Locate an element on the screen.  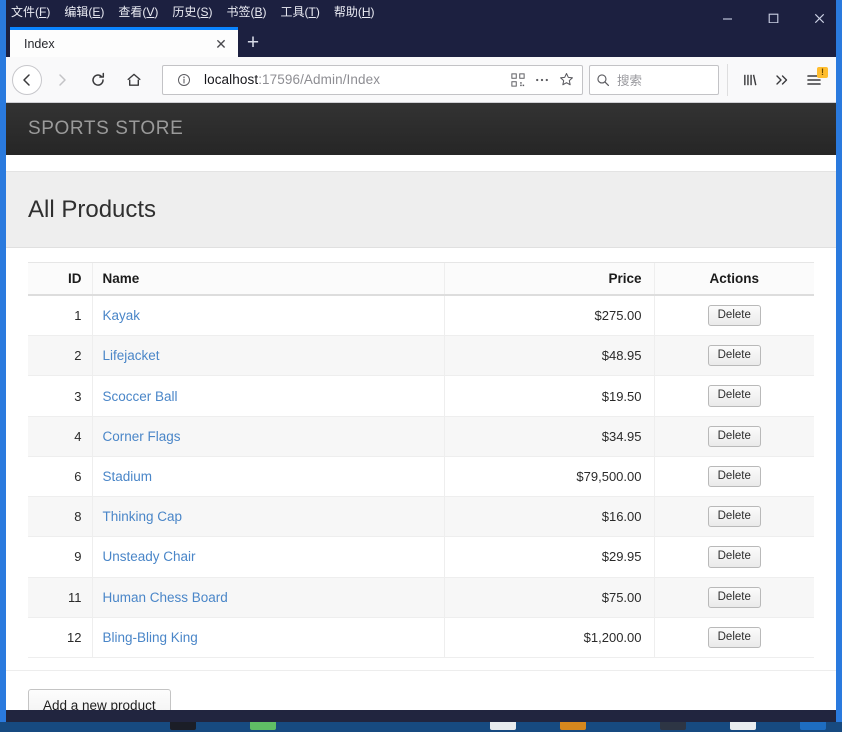
cell-price: $79,500.00 is located at coordinates (548, 477).